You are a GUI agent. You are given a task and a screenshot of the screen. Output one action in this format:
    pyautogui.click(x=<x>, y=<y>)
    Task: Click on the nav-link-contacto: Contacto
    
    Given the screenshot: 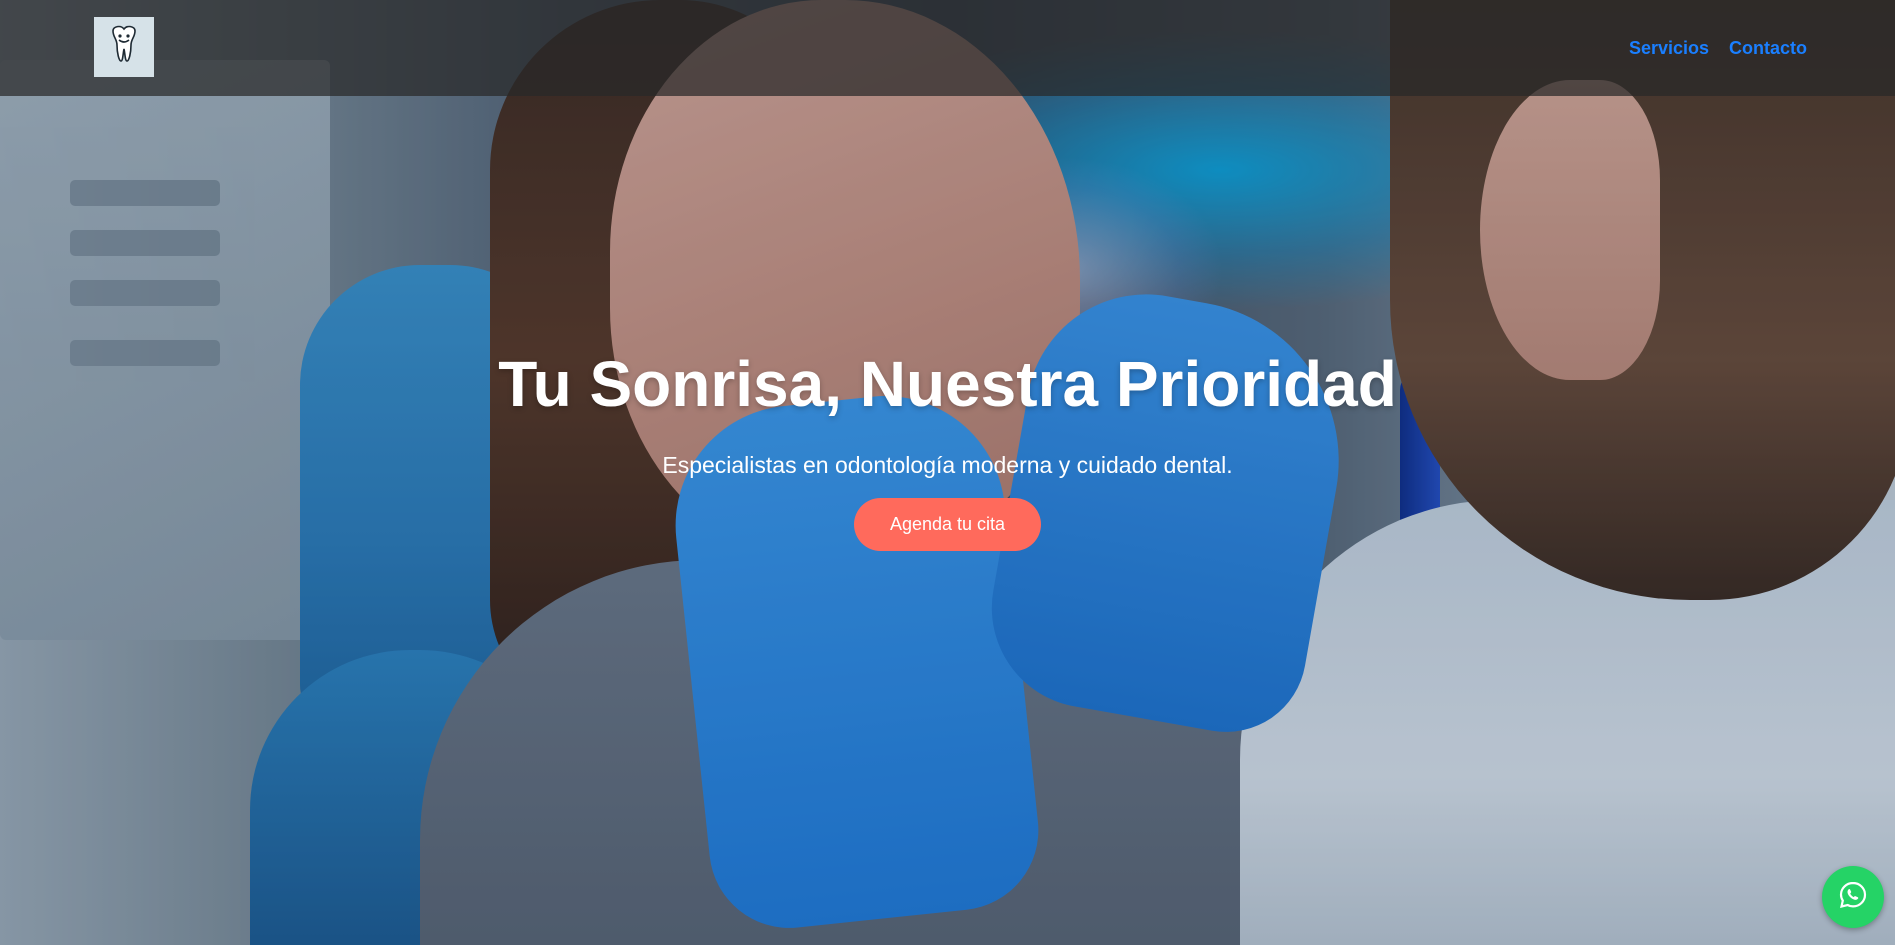 What is the action you would take?
    pyautogui.click(x=1768, y=48)
    